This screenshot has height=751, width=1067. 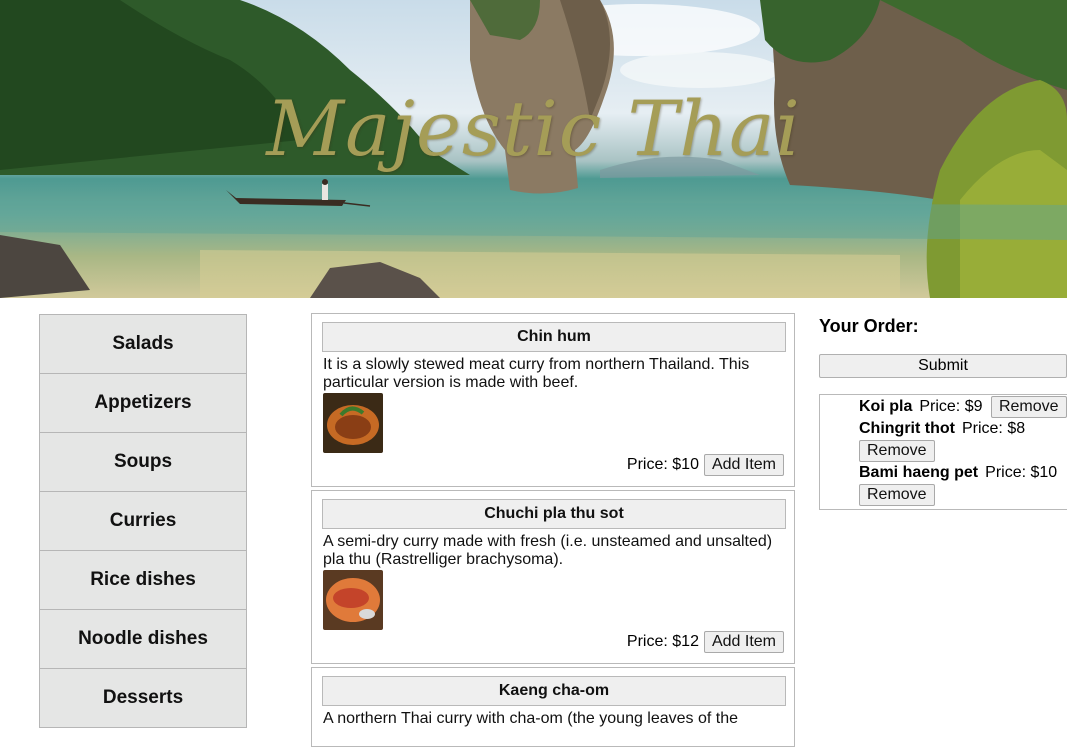 I want to click on price-row: Price: $10 Add Item, so click(x=705, y=465).